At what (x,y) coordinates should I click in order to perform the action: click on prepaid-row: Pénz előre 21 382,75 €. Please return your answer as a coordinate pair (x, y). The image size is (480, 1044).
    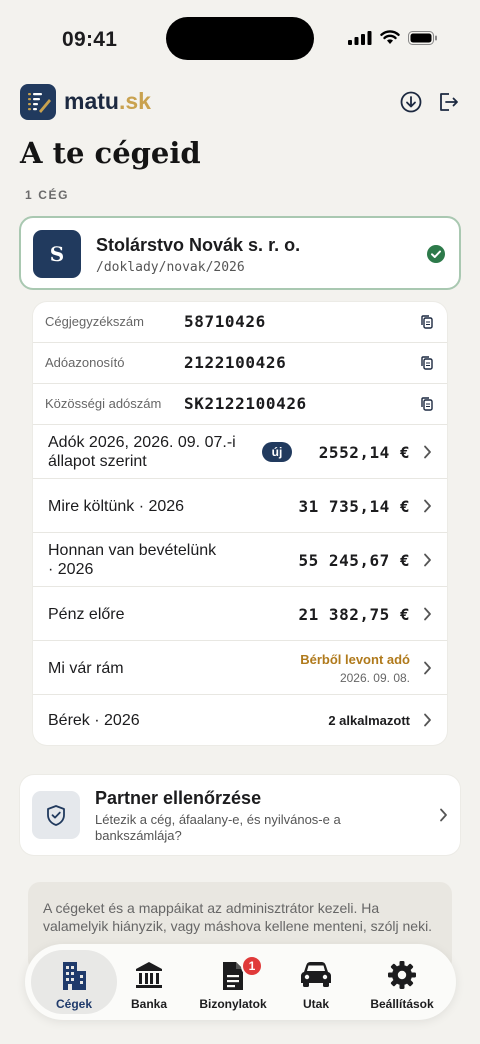
    Looking at the image, I should click on (240, 614).